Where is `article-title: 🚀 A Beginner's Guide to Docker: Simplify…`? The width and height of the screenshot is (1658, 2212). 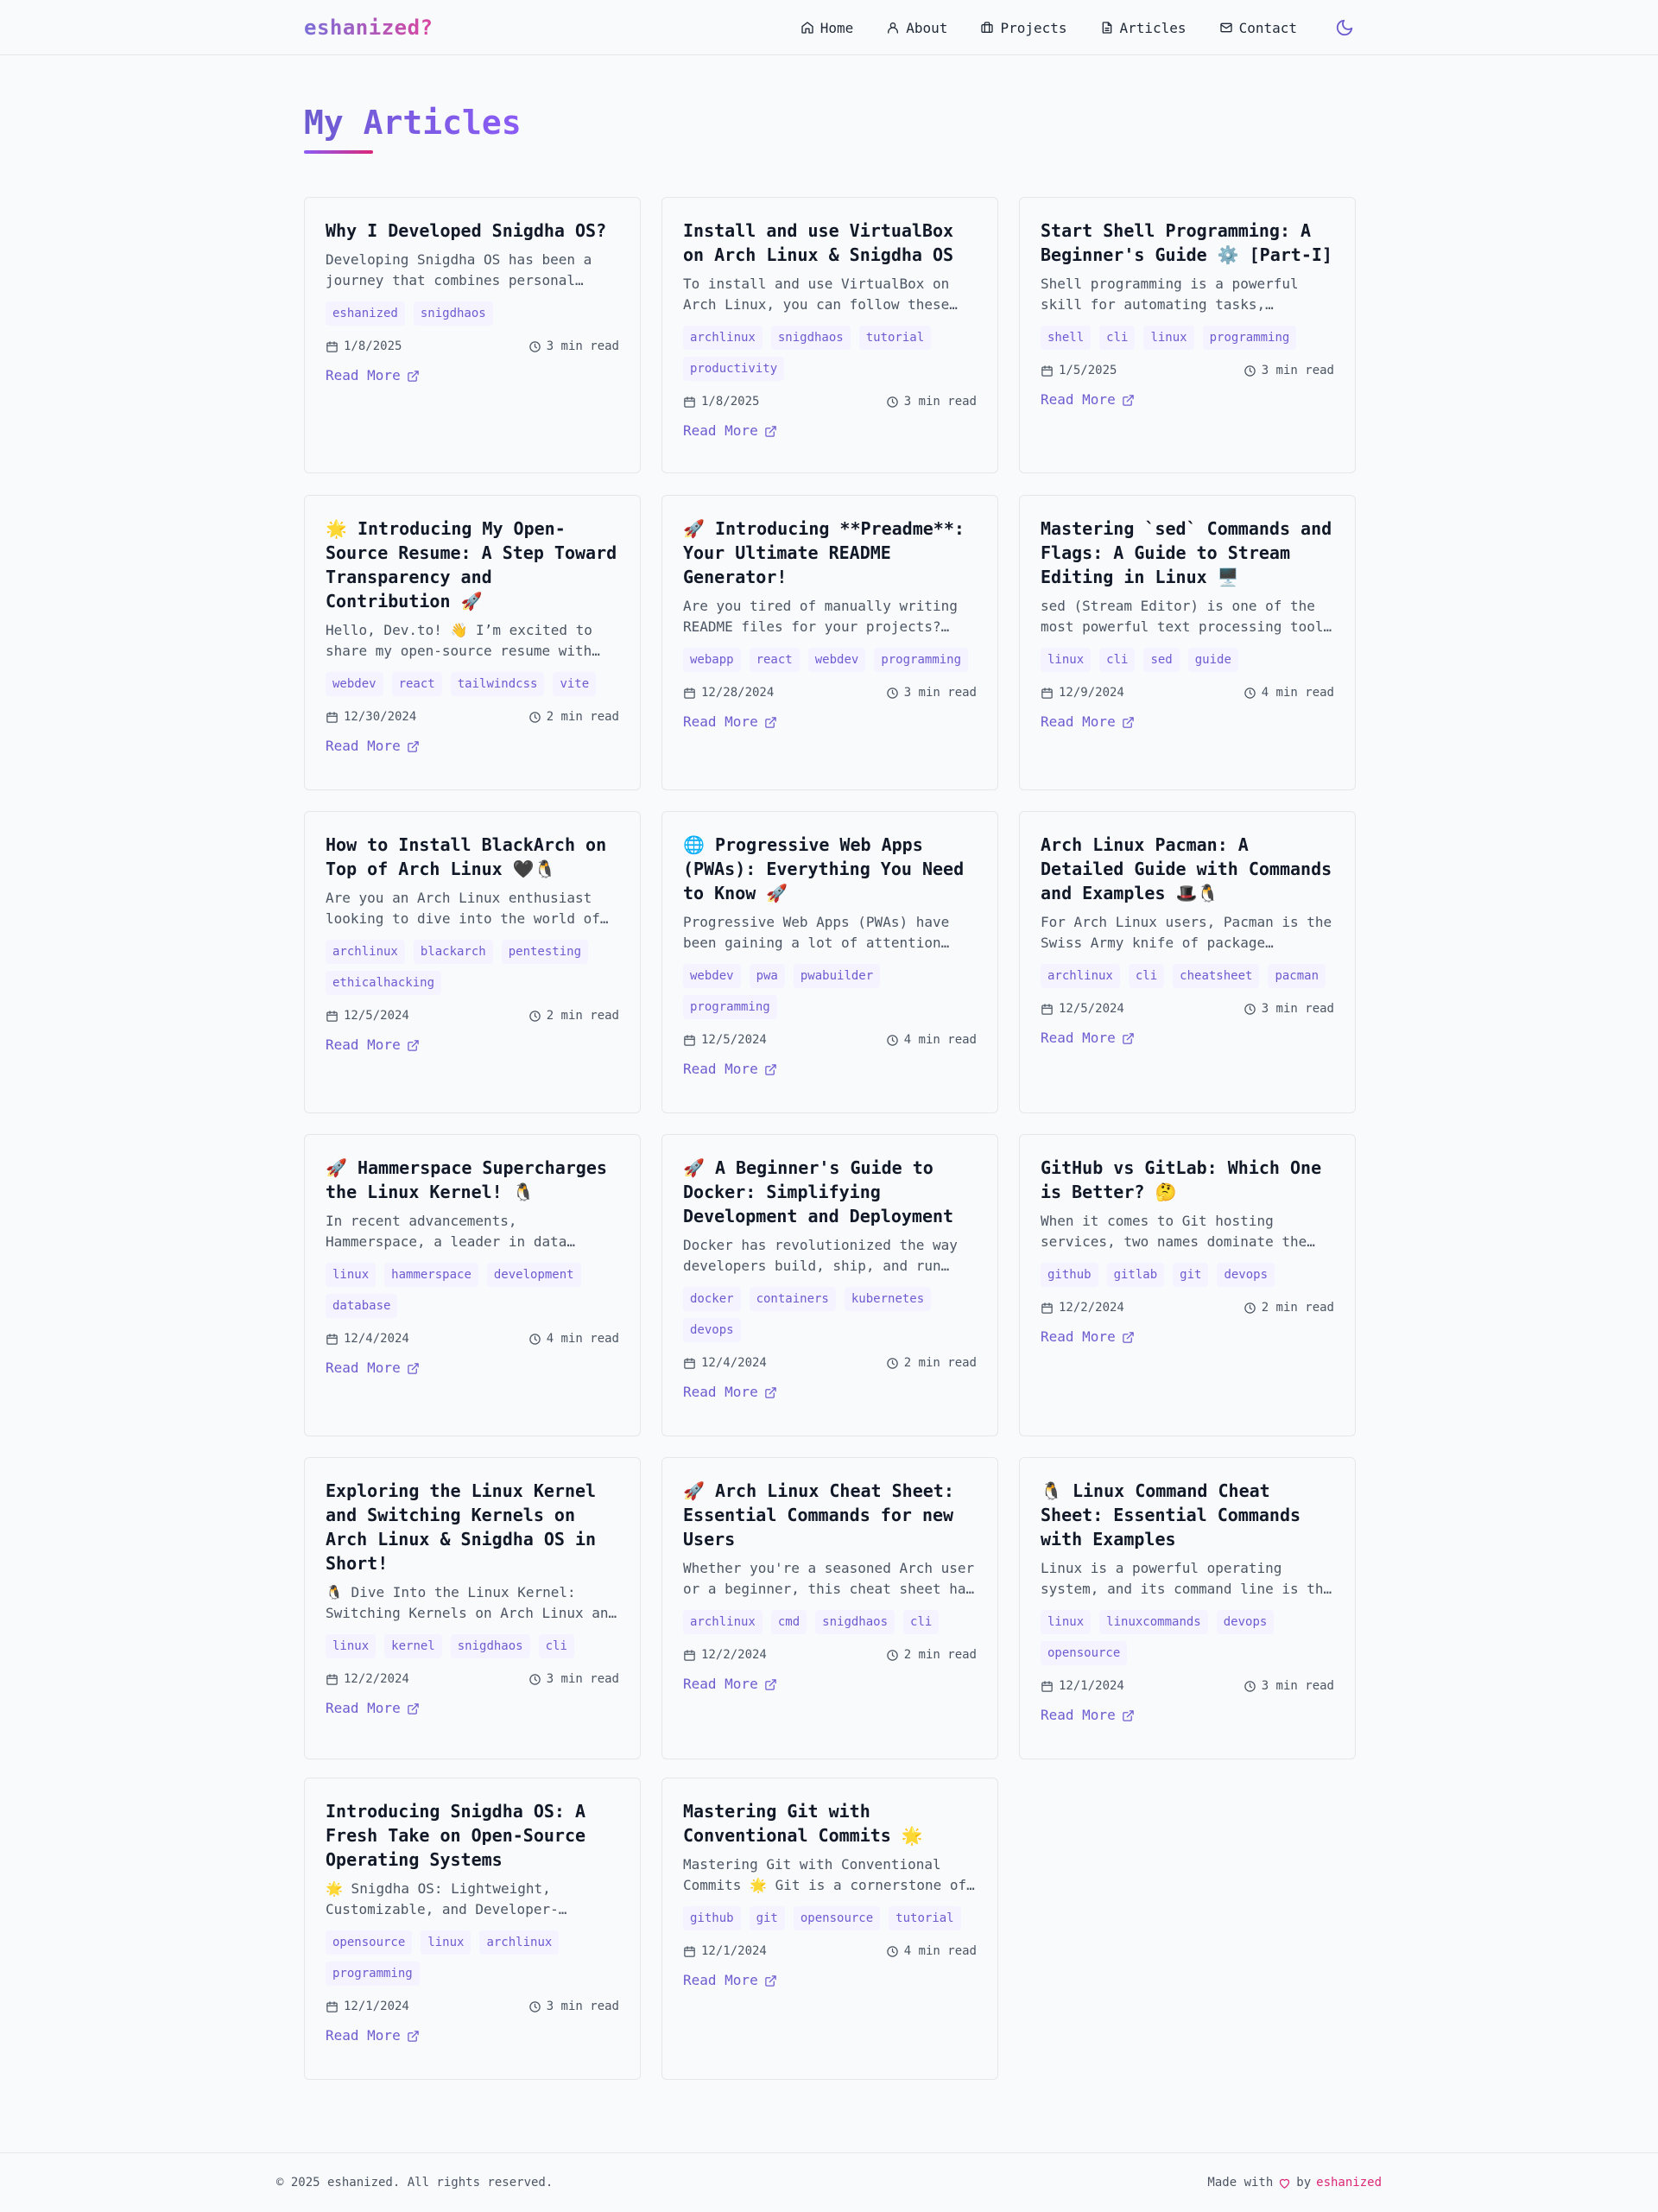
article-title: 🚀 A Beginner's Guide to Docker: Simplify… is located at coordinates (830, 1192).